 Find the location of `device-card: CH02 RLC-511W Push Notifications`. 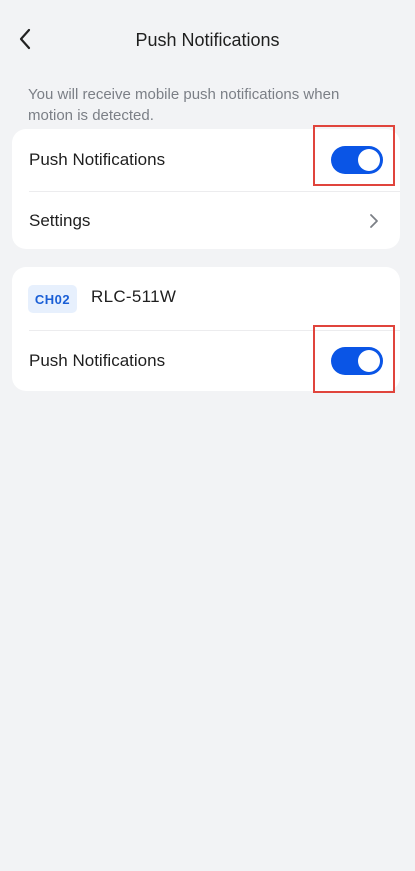

device-card: CH02 RLC-511W Push Notifications is located at coordinates (206, 330).